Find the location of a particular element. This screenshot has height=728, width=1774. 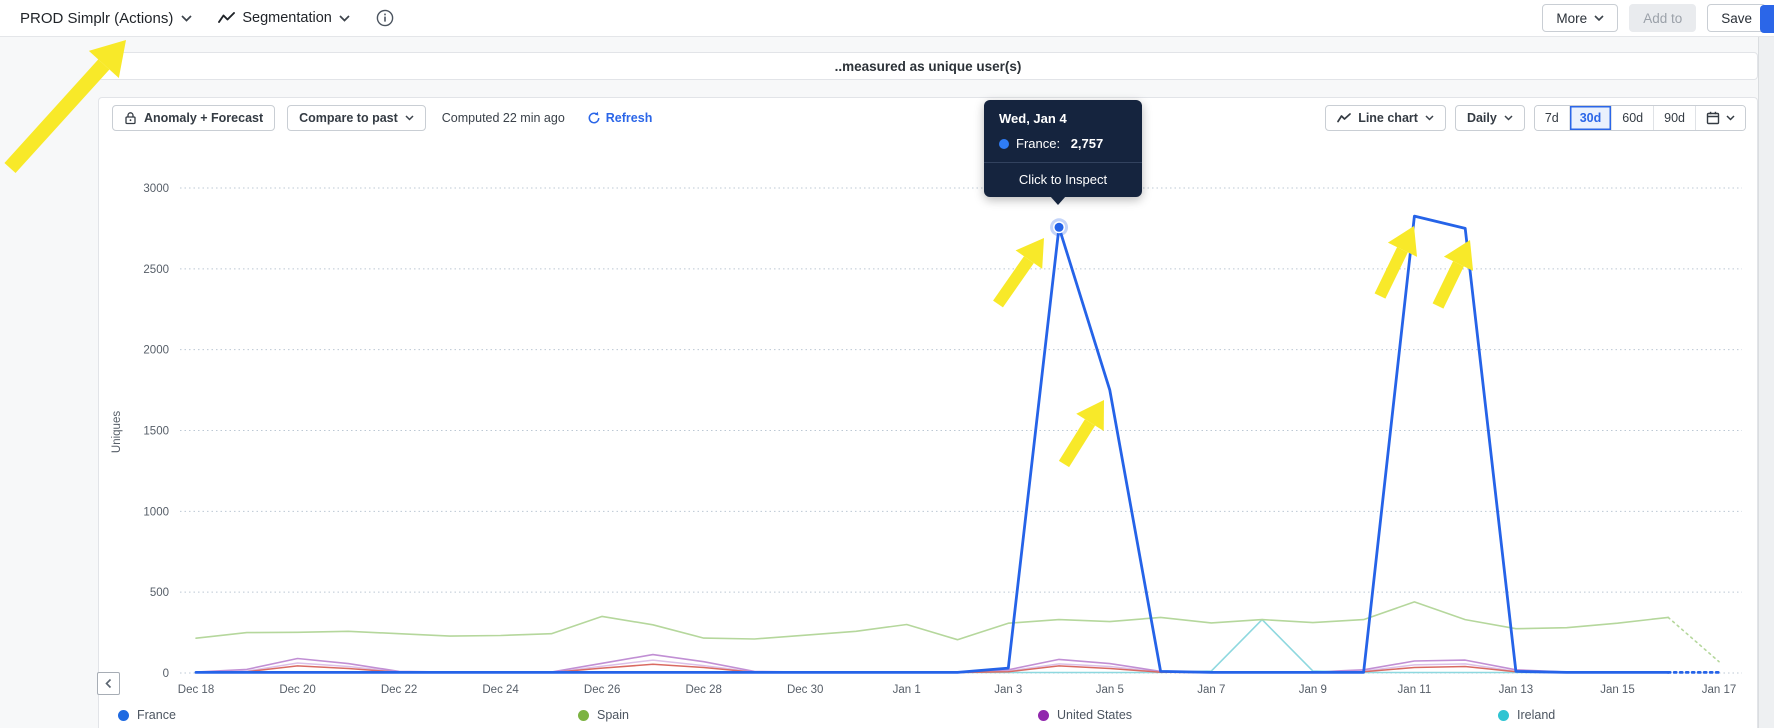

anomaly-forecast-button: Anomaly + Forecast is located at coordinates (194, 118).